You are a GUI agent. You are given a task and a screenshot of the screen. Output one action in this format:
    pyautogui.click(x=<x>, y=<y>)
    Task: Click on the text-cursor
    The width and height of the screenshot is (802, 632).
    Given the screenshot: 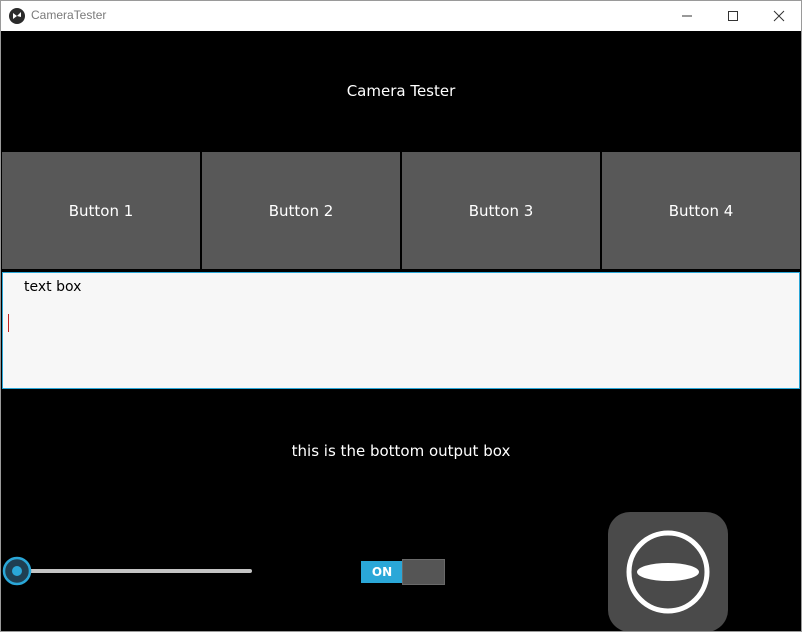 What is the action you would take?
    pyautogui.click(x=8, y=323)
    